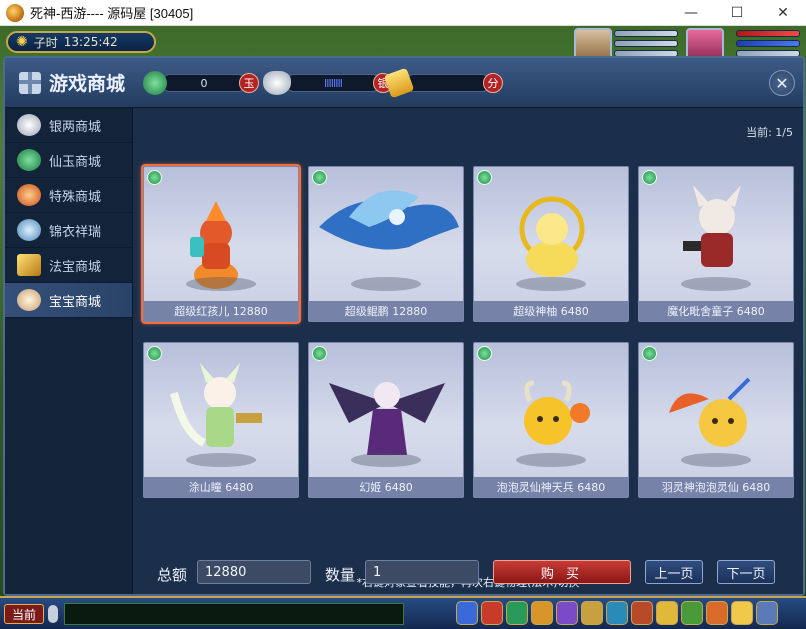 The image size is (806, 629). What do you see at coordinates (90, 42) in the screenshot?
I see `clock-time: 13:25:42` at bounding box center [90, 42].